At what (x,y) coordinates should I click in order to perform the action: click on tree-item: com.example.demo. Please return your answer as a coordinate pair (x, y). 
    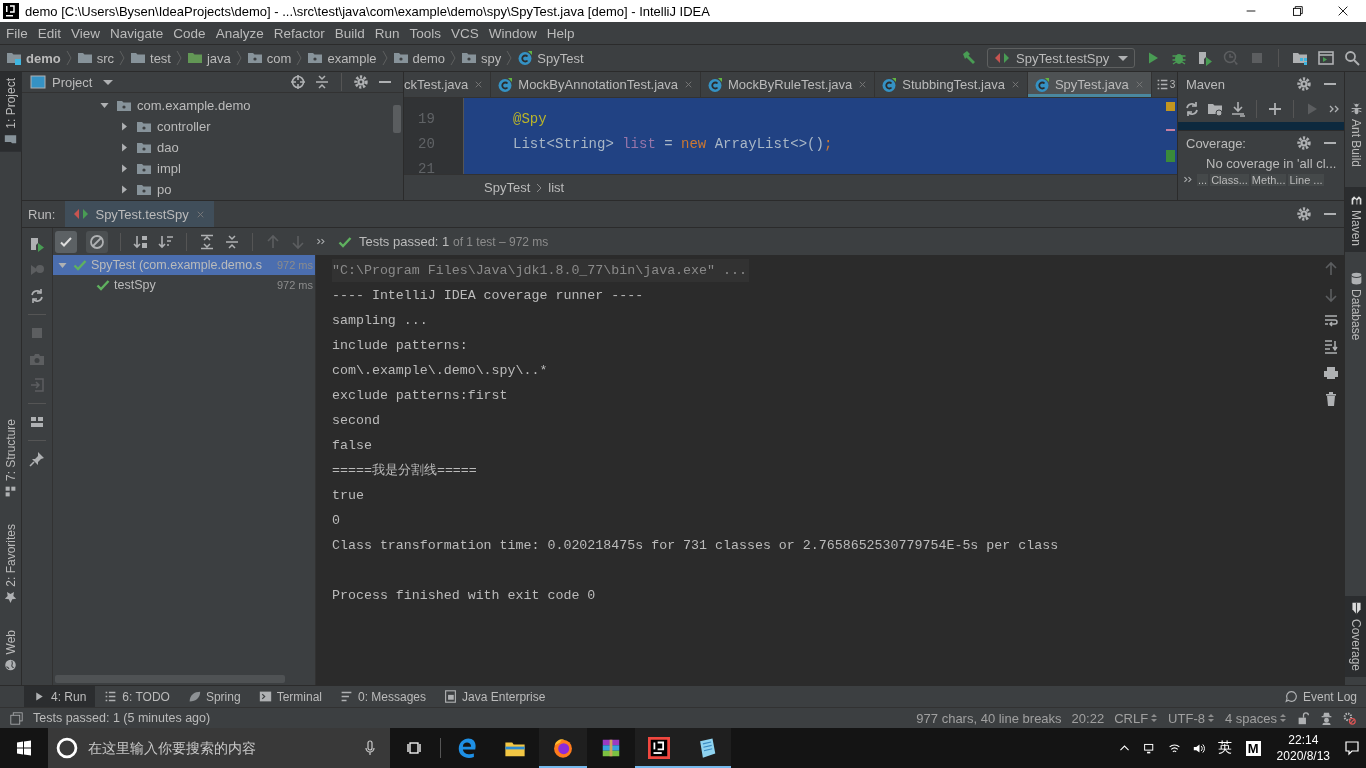
    Looking at the image, I should click on (212, 105).